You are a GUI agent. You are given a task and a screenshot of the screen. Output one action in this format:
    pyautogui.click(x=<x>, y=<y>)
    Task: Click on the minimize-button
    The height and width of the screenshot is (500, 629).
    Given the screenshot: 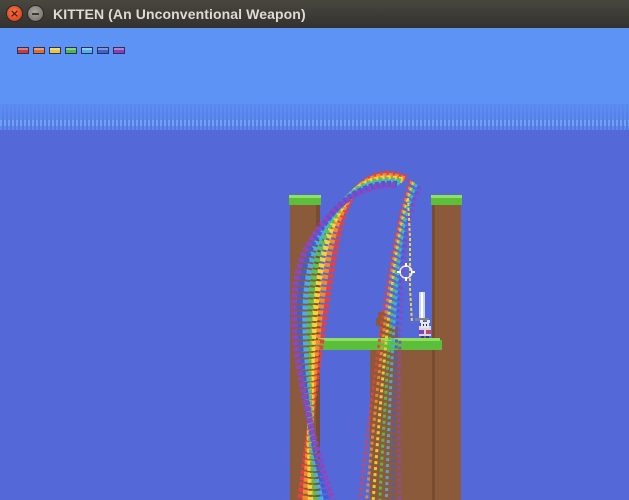 What is the action you would take?
    pyautogui.click(x=35, y=13)
    